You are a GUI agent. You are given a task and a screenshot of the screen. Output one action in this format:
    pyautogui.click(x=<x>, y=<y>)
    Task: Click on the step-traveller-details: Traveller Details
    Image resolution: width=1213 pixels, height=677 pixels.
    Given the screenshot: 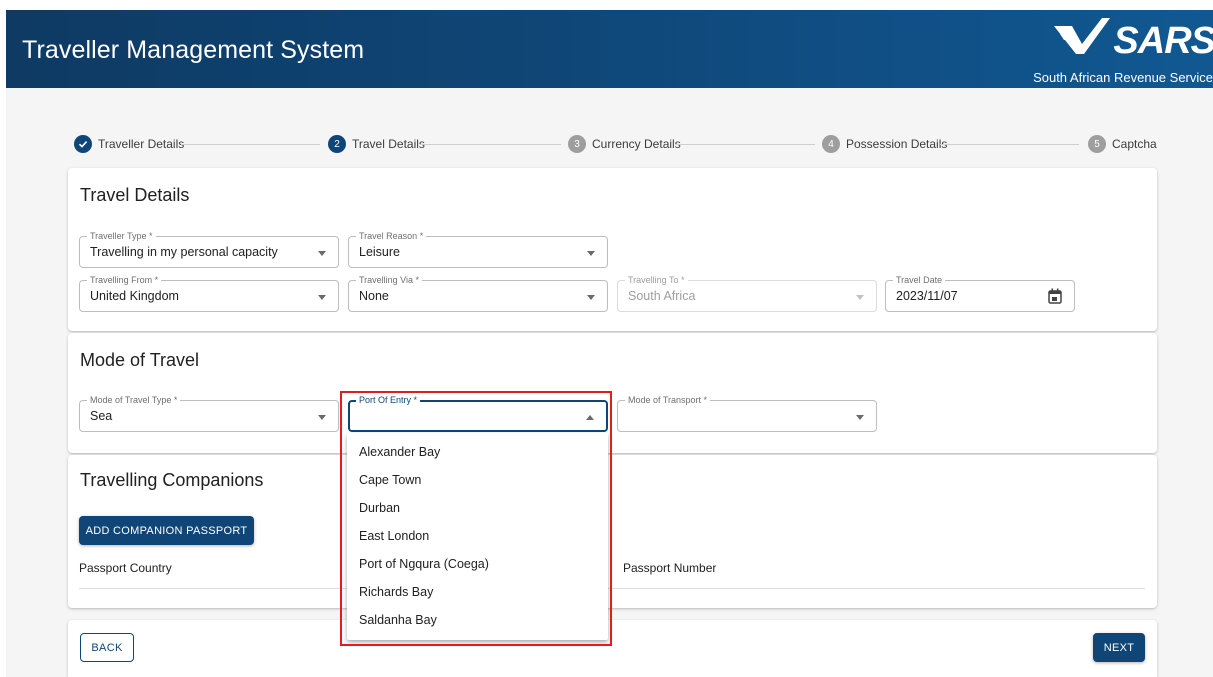 What is the action you would take?
    pyautogui.click(x=129, y=144)
    